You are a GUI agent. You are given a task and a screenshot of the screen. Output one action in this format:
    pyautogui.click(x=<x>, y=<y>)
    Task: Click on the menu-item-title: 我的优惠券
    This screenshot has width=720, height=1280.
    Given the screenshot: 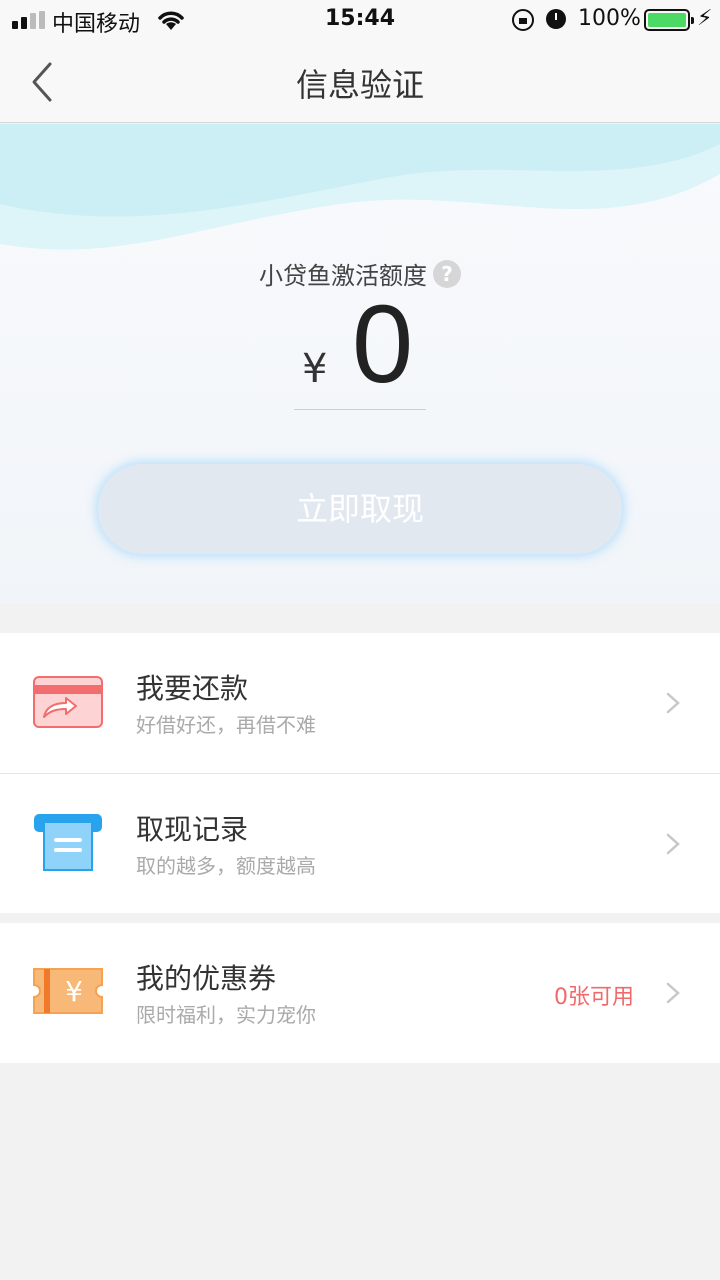 What is the action you would take?
    pyautogui.click(x=206, y=978)
    